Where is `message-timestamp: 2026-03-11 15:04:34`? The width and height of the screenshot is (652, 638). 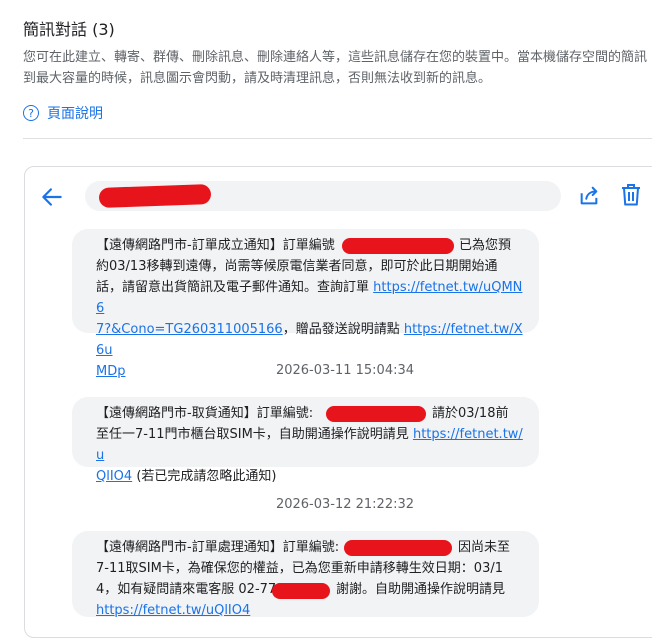
message-timestamp: 2026-03-11 15:04:34 is located at coordinates (345, 370).